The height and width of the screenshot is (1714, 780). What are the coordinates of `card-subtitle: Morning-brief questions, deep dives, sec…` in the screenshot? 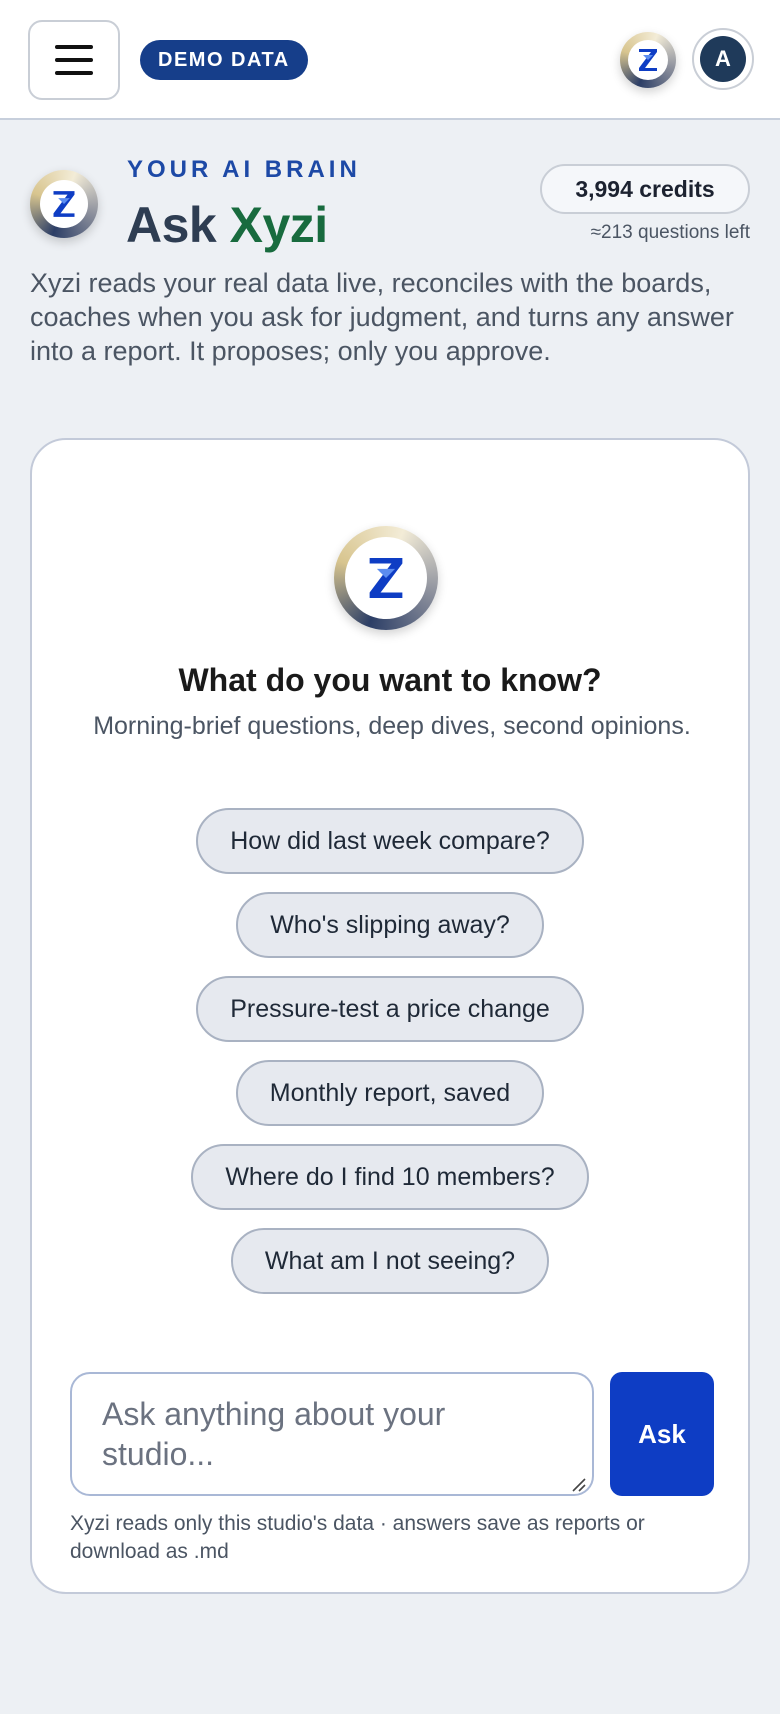 It's located at (392, 726).